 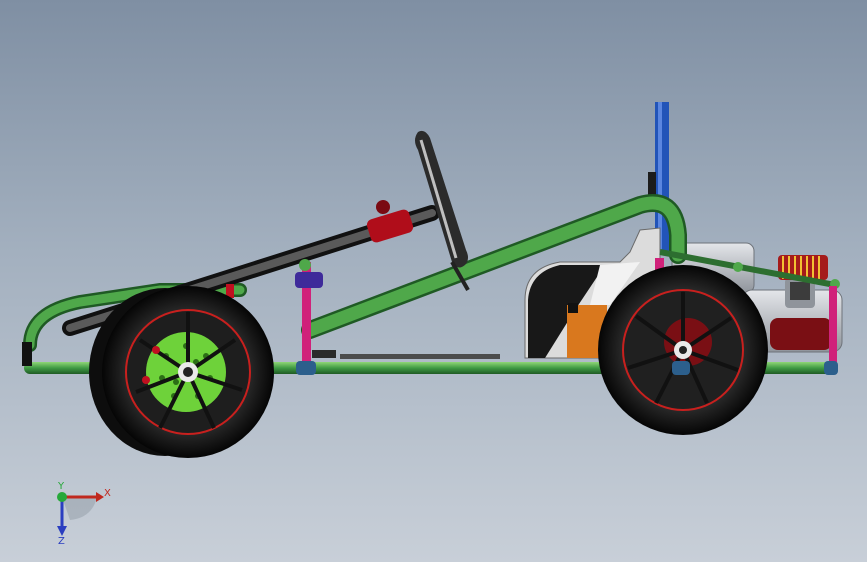 I want to click on coordinate-triad: X Y Z, so click(x=84, y=514).